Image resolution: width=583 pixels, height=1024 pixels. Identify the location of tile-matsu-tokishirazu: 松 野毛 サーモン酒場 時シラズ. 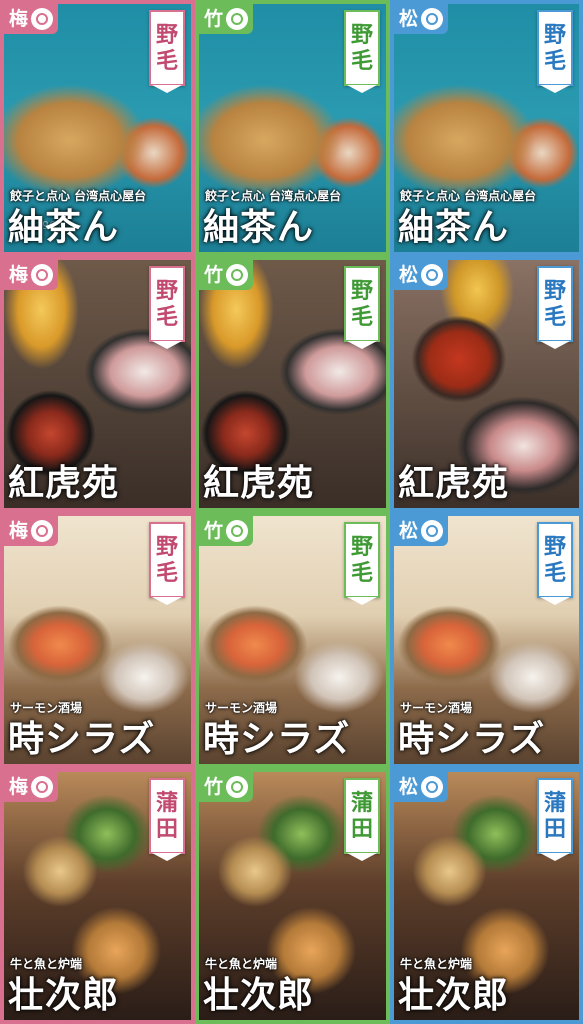
(486, 640).